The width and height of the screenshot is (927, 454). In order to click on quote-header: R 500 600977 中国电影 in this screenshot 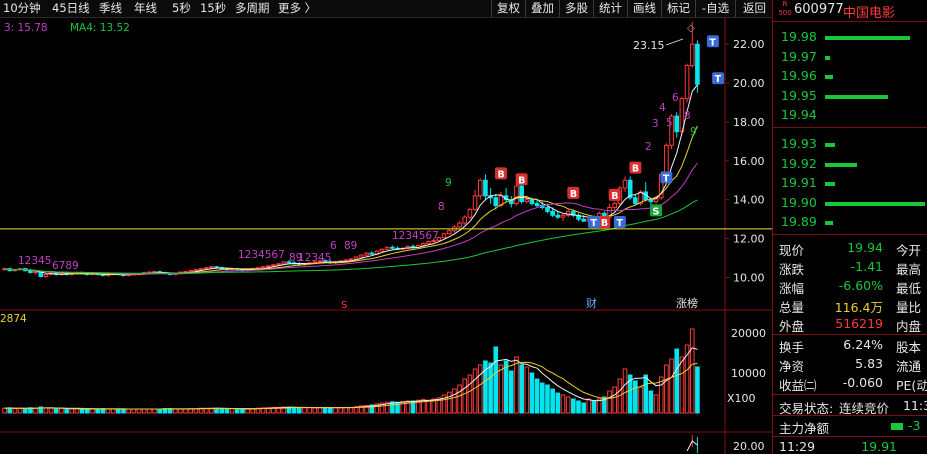, I will do `click(850, 10)`.